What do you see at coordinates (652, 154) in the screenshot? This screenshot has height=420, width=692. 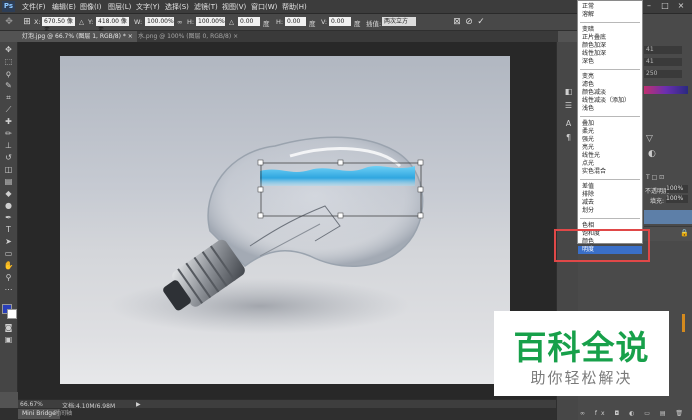 I see `mask-icon: ◐` at bounding box center [652, 154].